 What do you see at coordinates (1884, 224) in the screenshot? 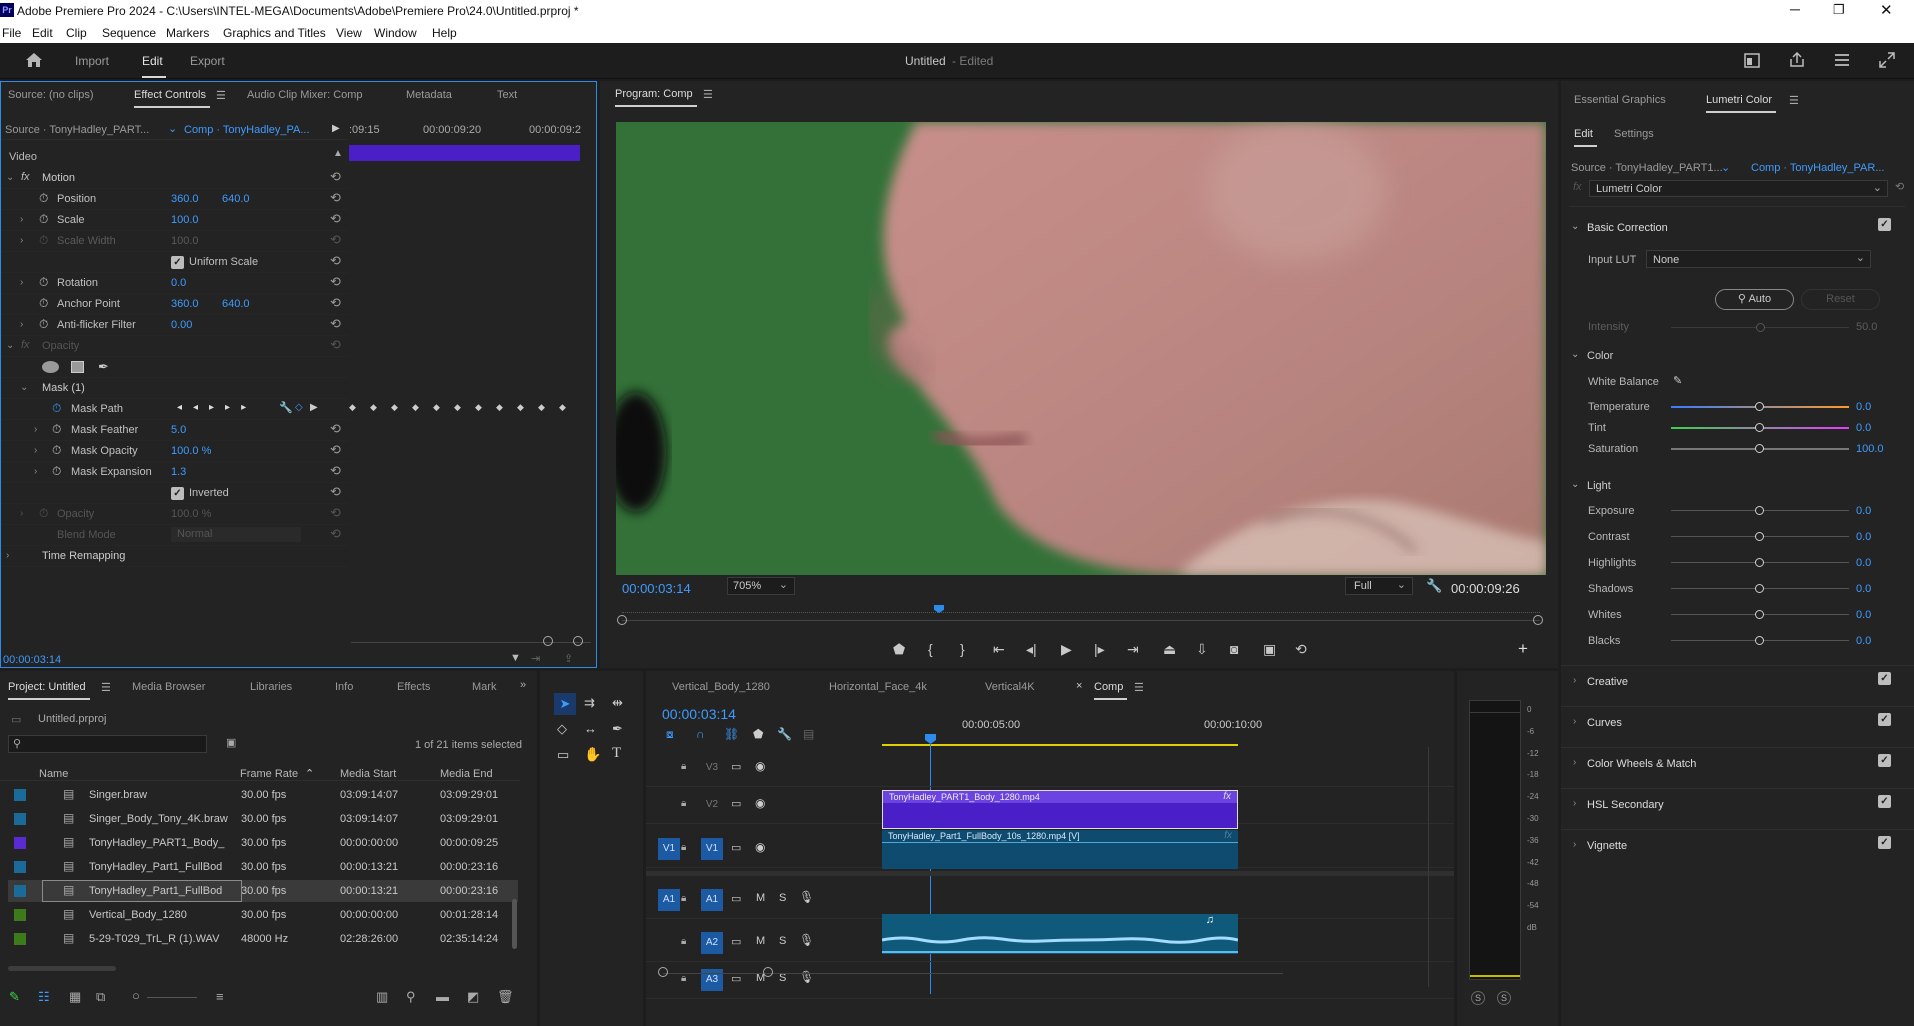
I see `basic-correction-checkbox: ✓` at bounding box center [1884, 224].